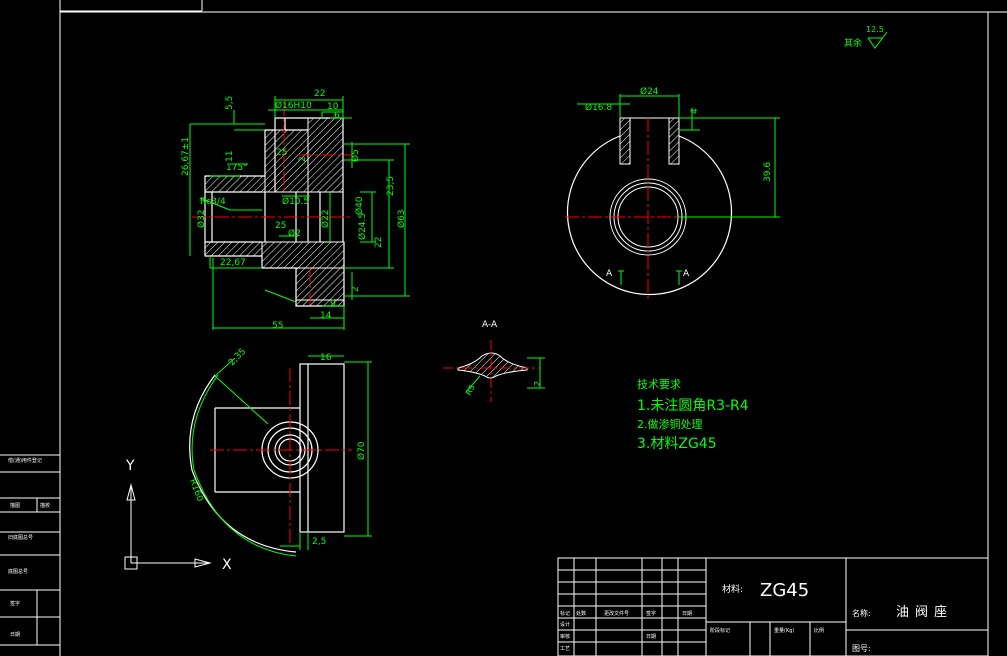  What do you see at coordinates (130, 466) in the screenshot?
I see `ucs-y-label: Y` at bounding box center [130, 466].